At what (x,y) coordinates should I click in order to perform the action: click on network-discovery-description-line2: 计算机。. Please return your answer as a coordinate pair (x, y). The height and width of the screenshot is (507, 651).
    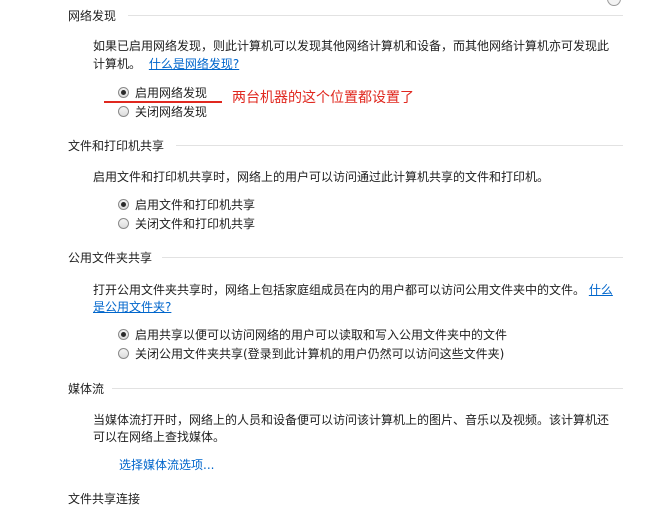
    Looking at the image, I should click on (117, 64).